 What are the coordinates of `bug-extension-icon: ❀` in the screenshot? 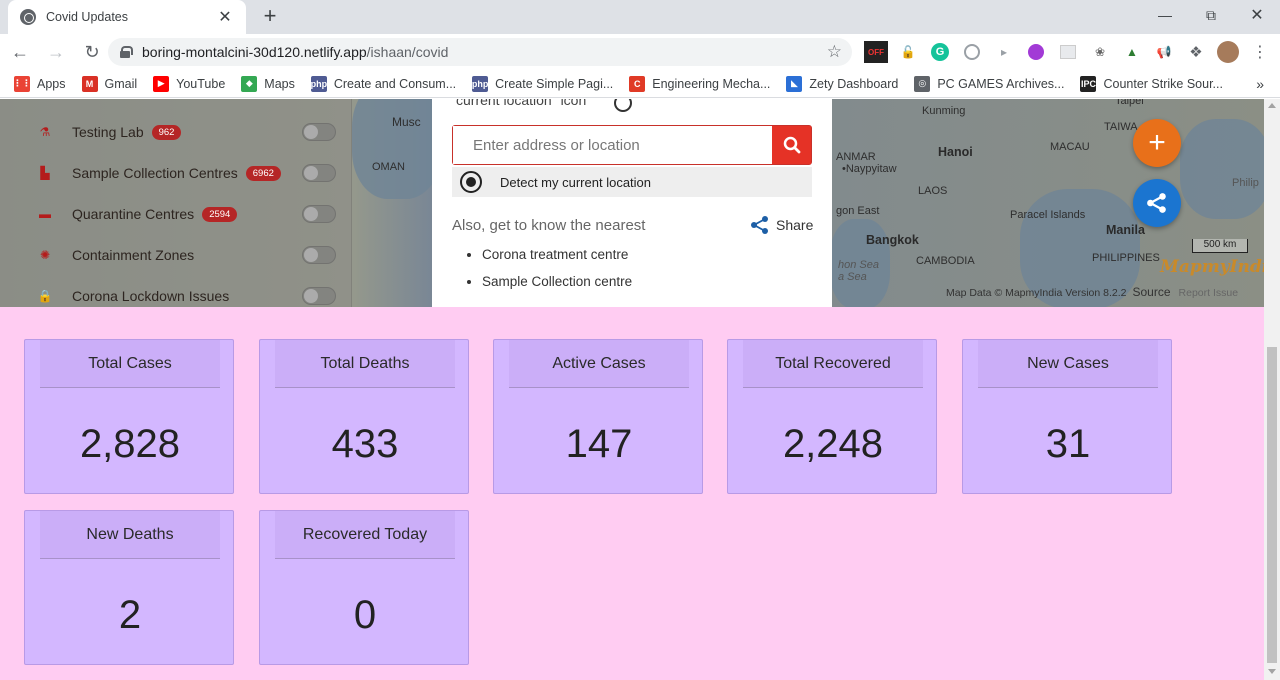 It's located at (1100, 52).